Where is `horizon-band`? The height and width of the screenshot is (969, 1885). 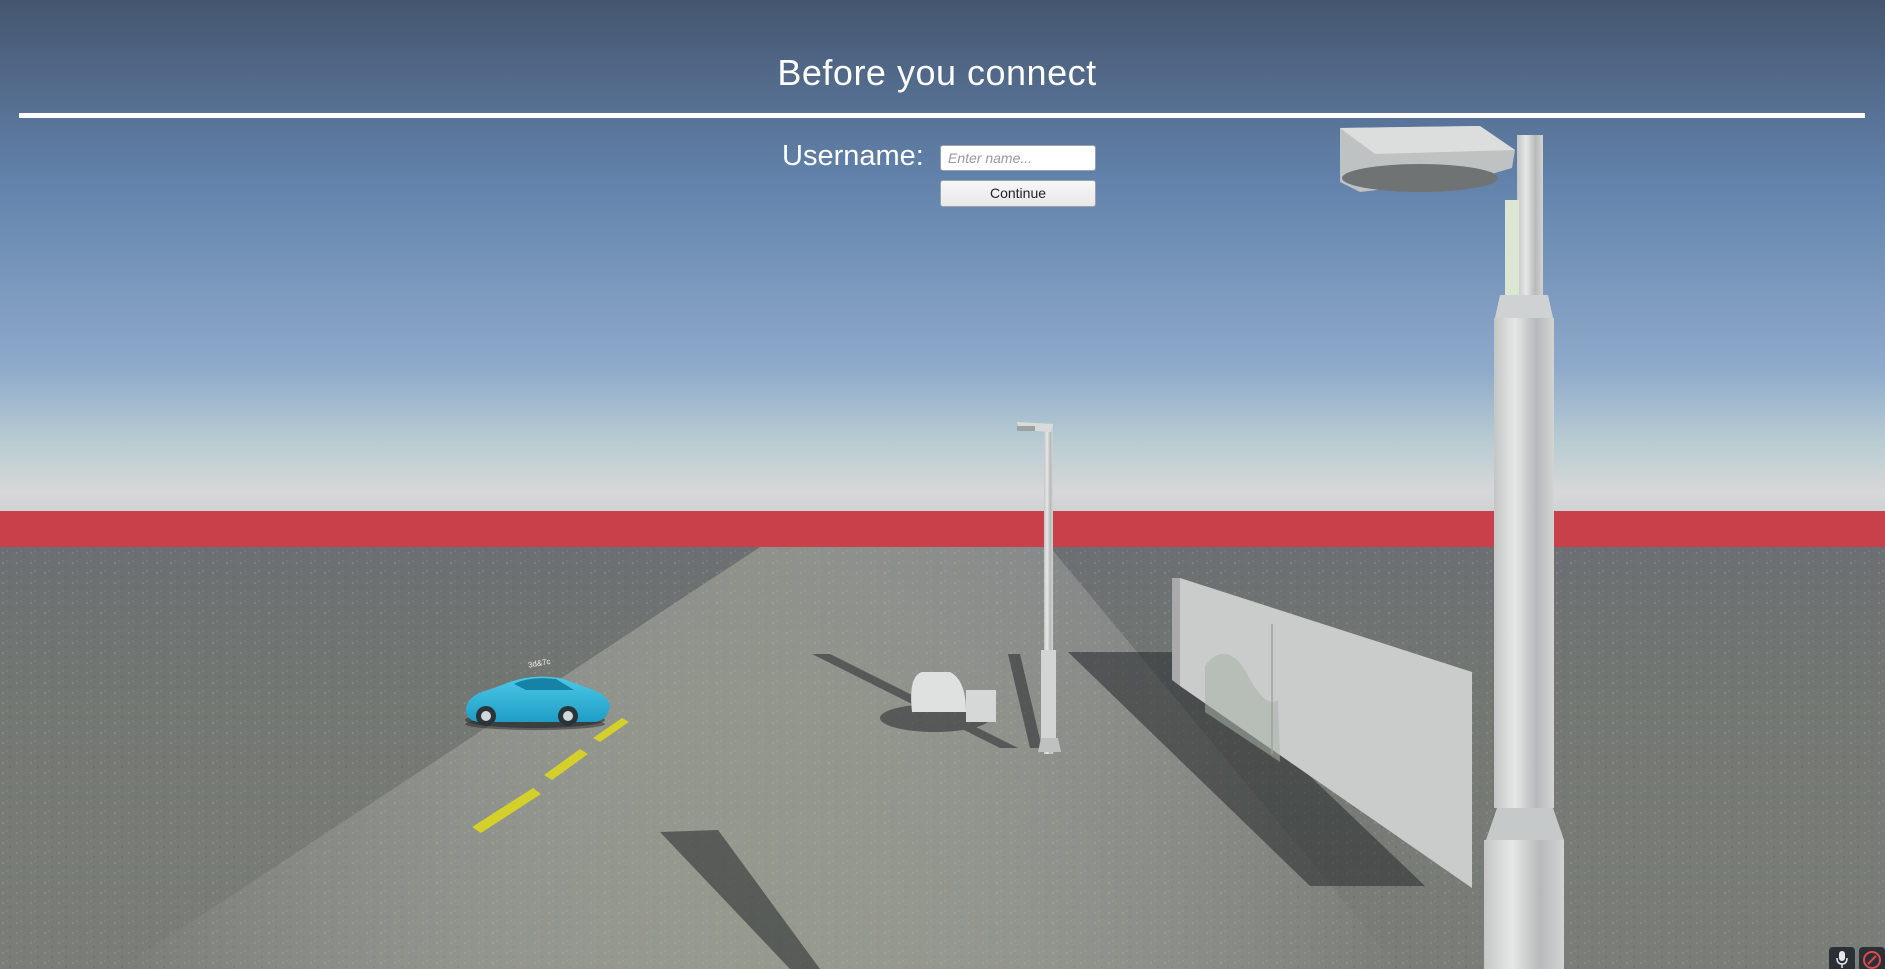
horizon-band is located at coordinates (942, 529).